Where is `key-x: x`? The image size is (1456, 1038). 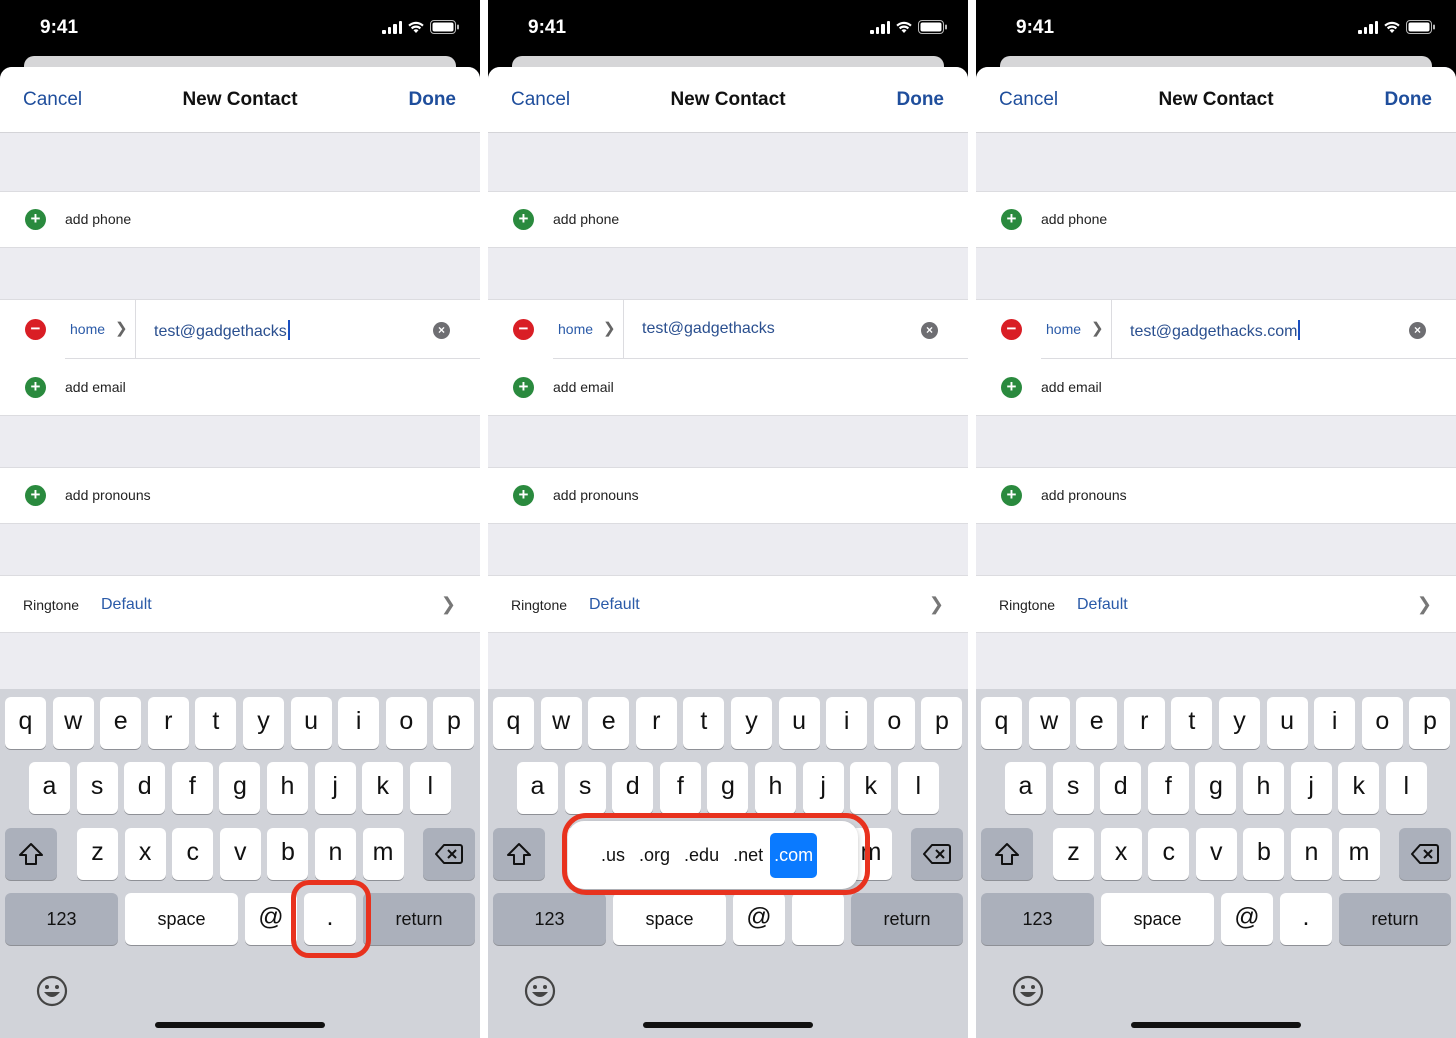
key-x: x is located at coordinates (145, 854).